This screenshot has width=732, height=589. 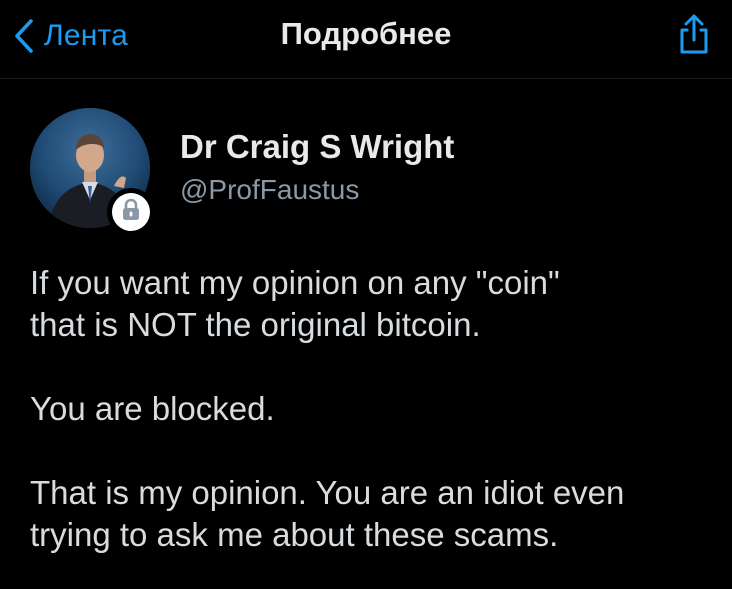 I want to click on user-handle: @ProfFaustus, so click(x=269, y=190).